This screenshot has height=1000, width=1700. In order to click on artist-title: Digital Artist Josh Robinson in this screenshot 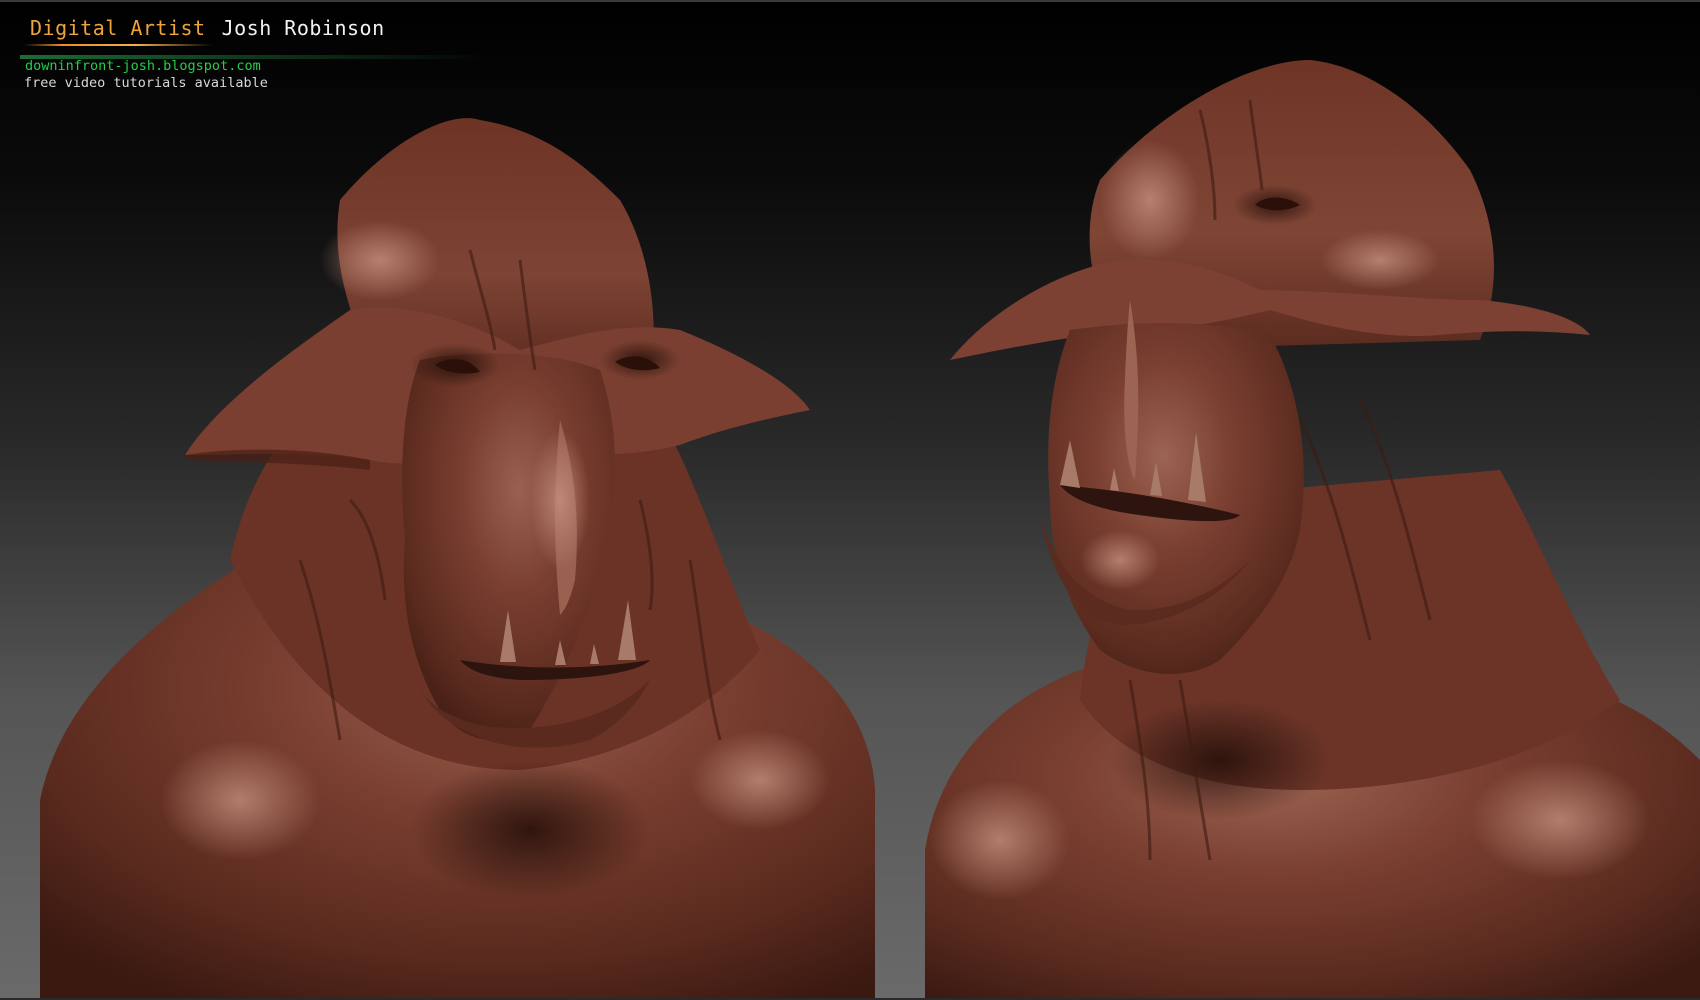, I will do `click(204, 31)`.